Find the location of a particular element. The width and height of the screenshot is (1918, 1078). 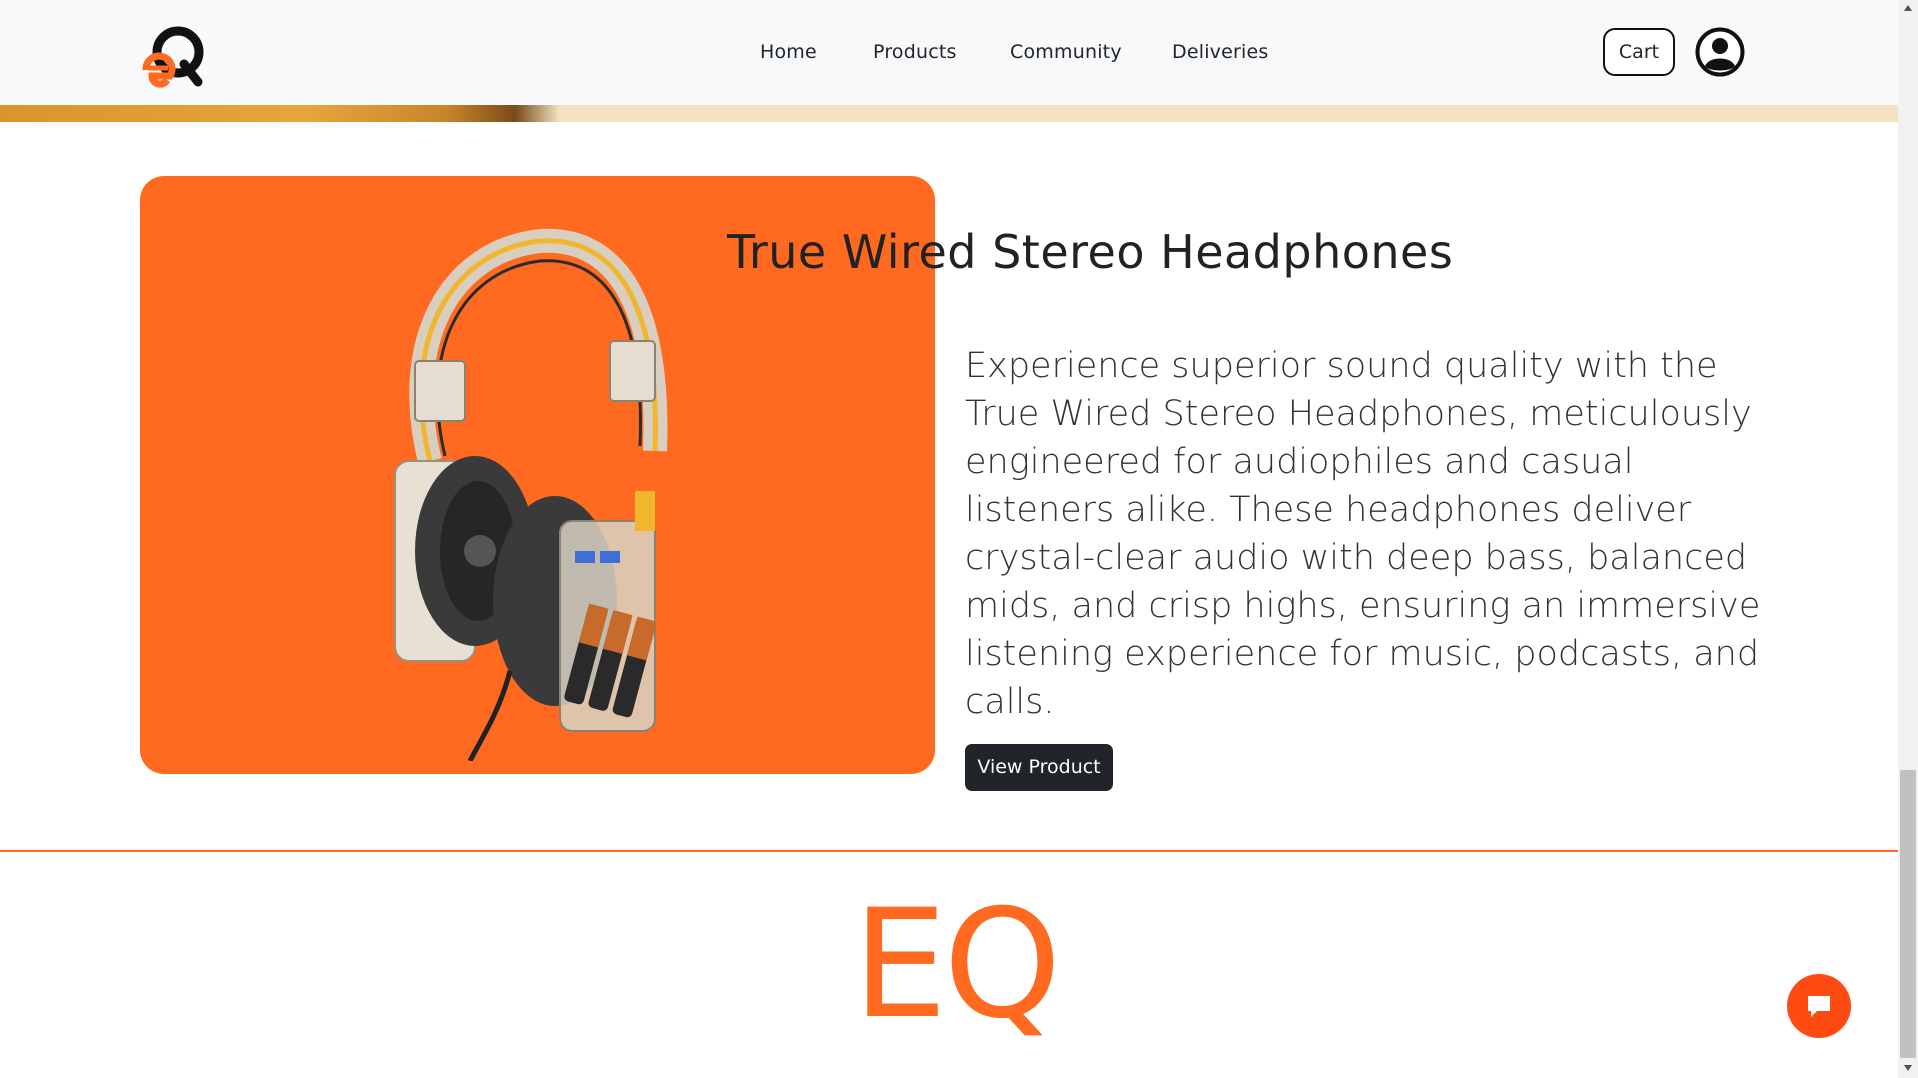

nav-link-products: Products is located at coordinates (915, 52).